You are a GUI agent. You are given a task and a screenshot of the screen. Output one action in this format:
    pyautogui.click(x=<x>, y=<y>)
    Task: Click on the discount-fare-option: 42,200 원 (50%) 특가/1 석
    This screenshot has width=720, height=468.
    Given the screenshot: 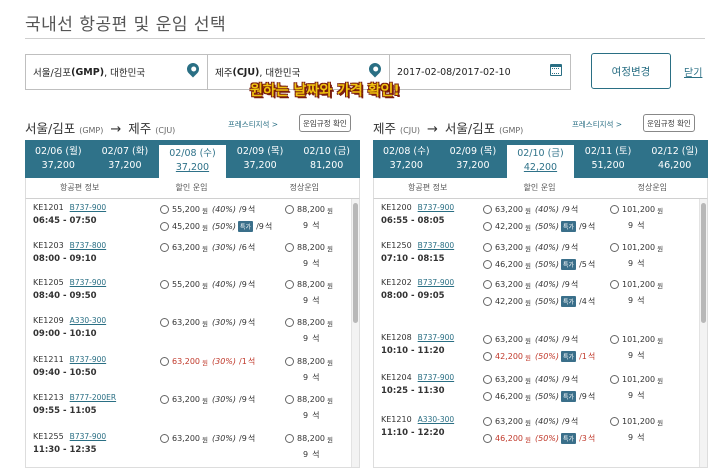 What is the action you would take?
    pyautogui.click(x=539, y=356)
    